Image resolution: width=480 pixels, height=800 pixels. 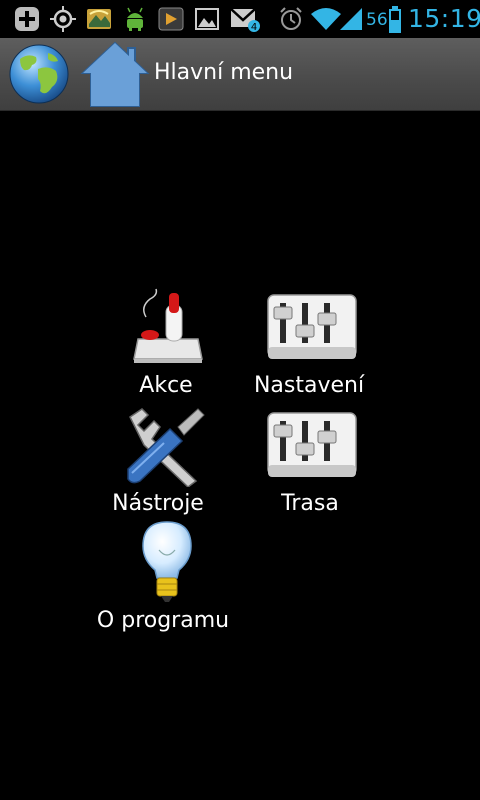 What do you see at coordinates (167, 564) in the screenshot?
I see `lightbulb-icon` at bounding box center [167, 564].